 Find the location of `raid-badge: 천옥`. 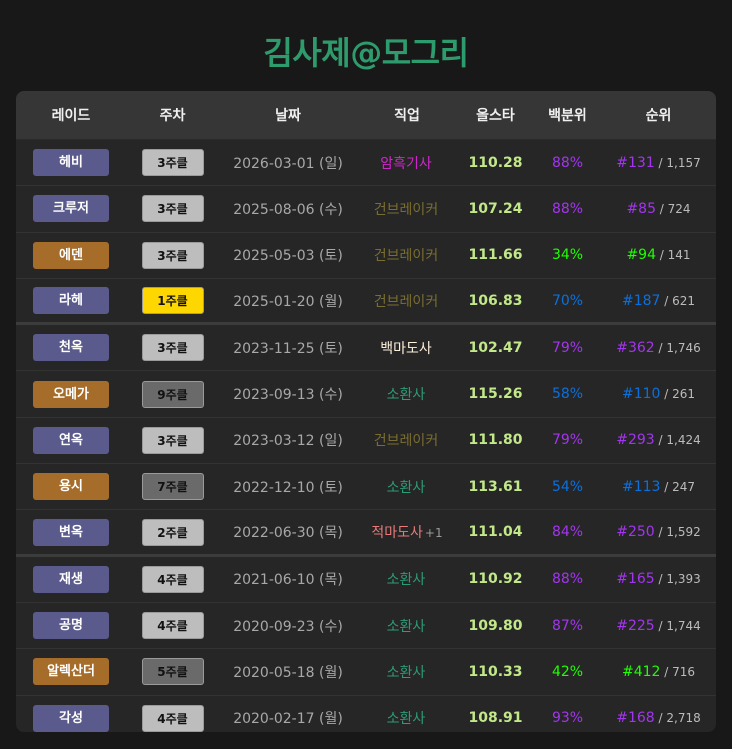

raid-badge: 천옥 is located at coordinates (71, 348).